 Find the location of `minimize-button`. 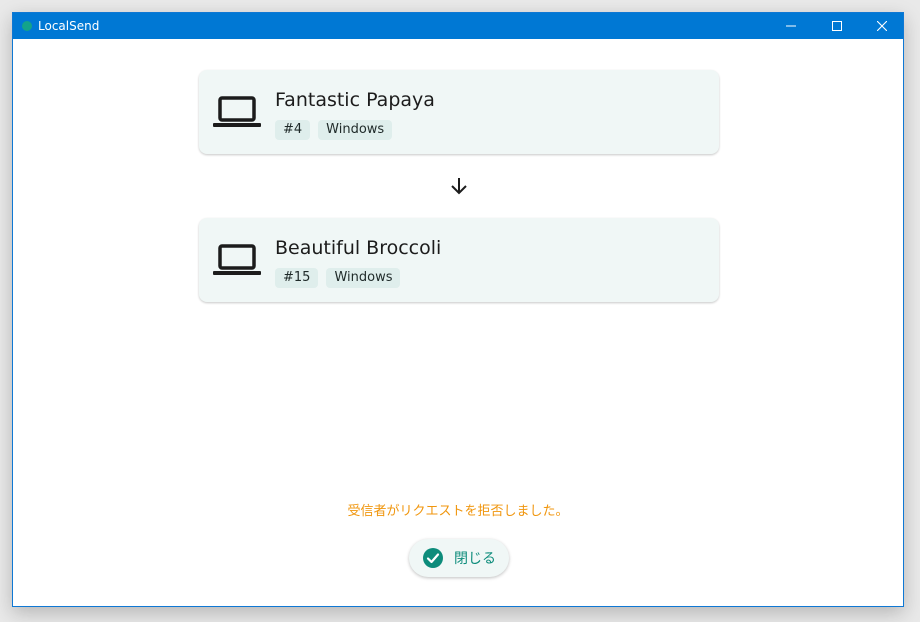

minimize-button is located at coordinates (791, 26).